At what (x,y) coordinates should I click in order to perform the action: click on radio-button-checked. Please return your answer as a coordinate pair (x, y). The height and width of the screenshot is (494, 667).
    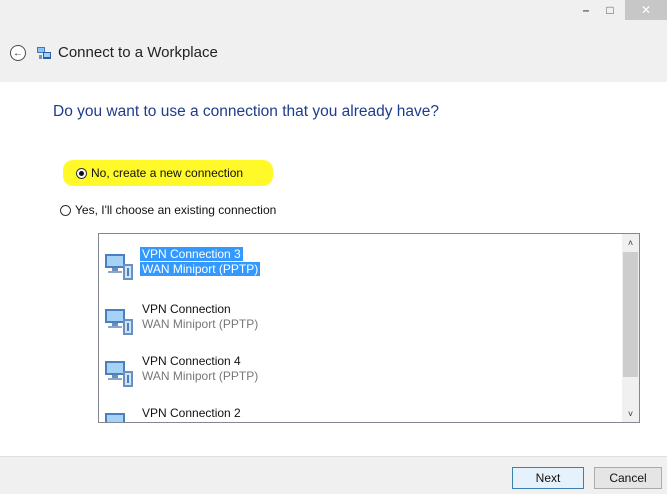
    Looking at the image, I should click on (81, 173).